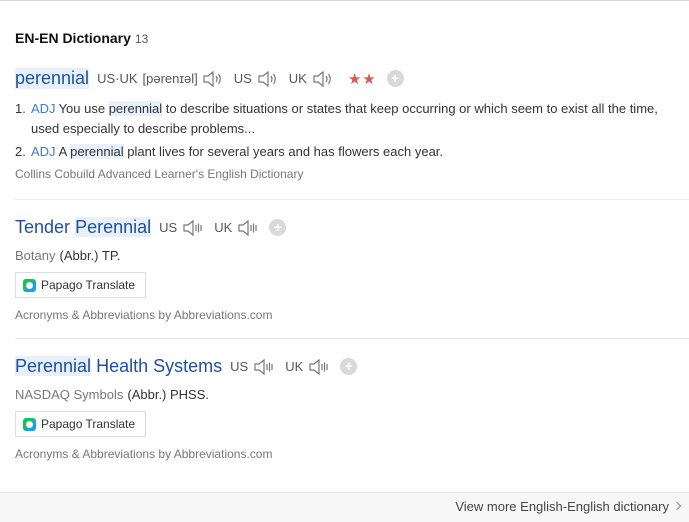  What do you see at coordinates (159, 366) in the screenshot?
I see `headword-part: Health Systems` at bounding box center [159, 366].